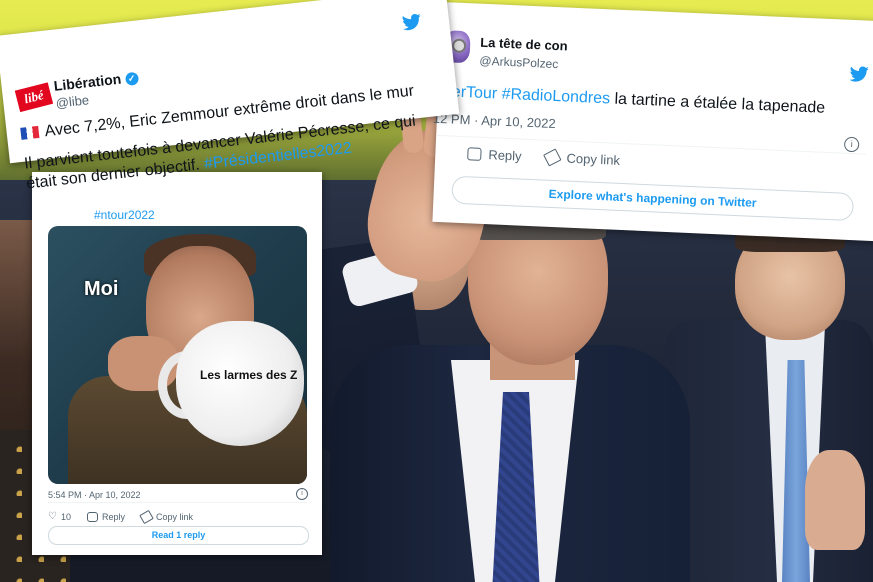 The width and height of the screenshot is (873, 582). Describe the element at coordinates (94, 495) in the screenshot. I see `tweet-timestamp: 5:54 PM · Apr 10, 2022` at that location.